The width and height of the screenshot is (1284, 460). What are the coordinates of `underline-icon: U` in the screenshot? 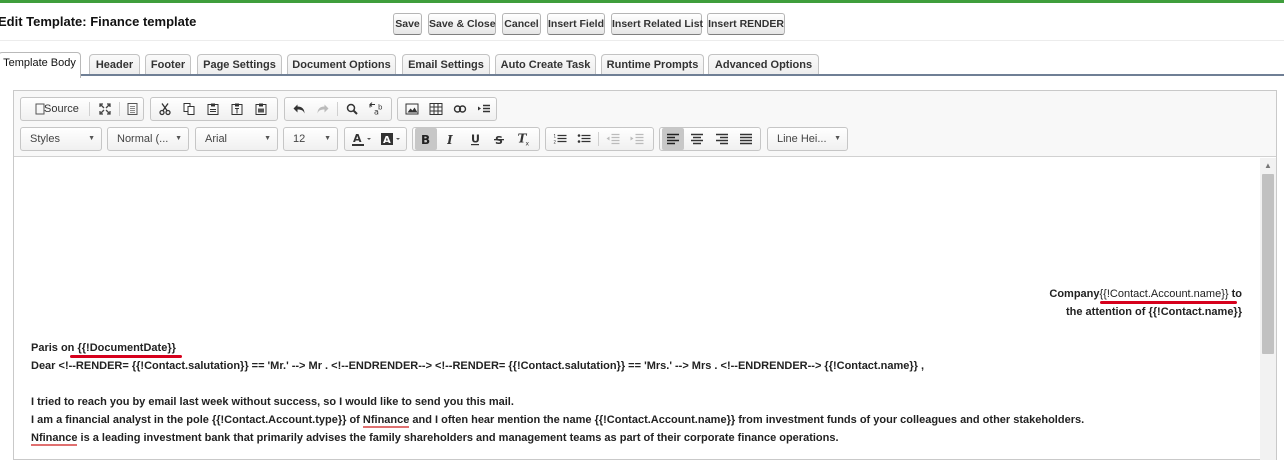 It's located at (475, 139).